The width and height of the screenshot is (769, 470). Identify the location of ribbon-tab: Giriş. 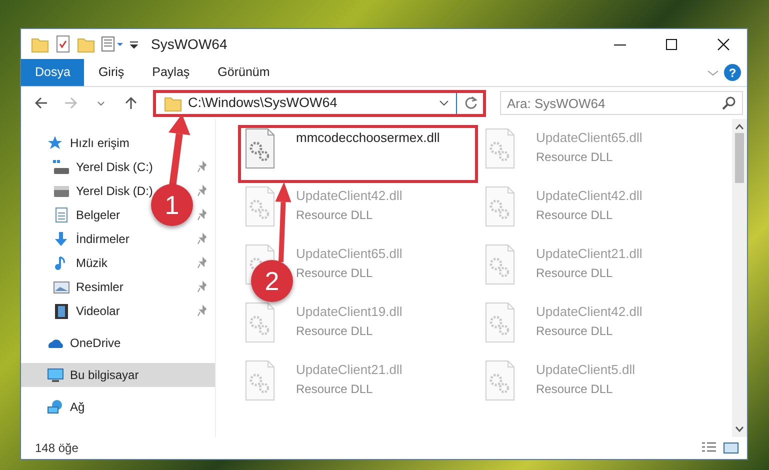
(111, 72).